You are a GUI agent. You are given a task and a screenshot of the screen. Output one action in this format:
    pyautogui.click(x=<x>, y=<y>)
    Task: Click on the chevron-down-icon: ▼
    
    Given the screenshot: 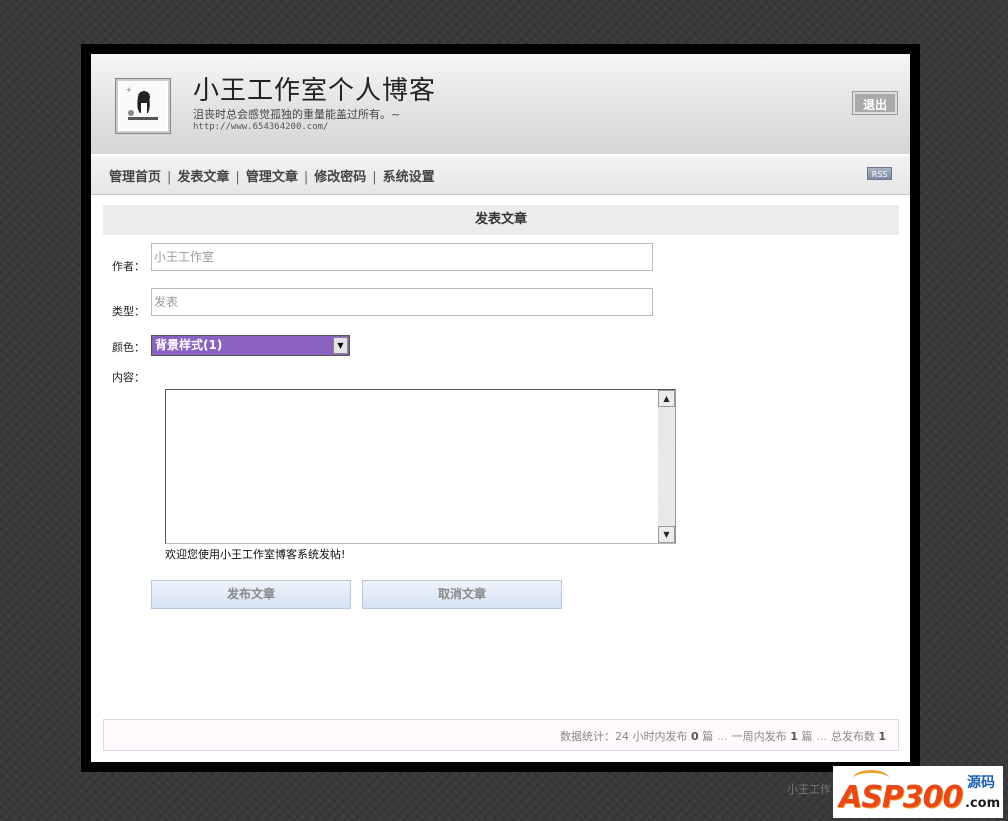 What is the action you would take?
    pyautogui.click(x=340, y=345)
    